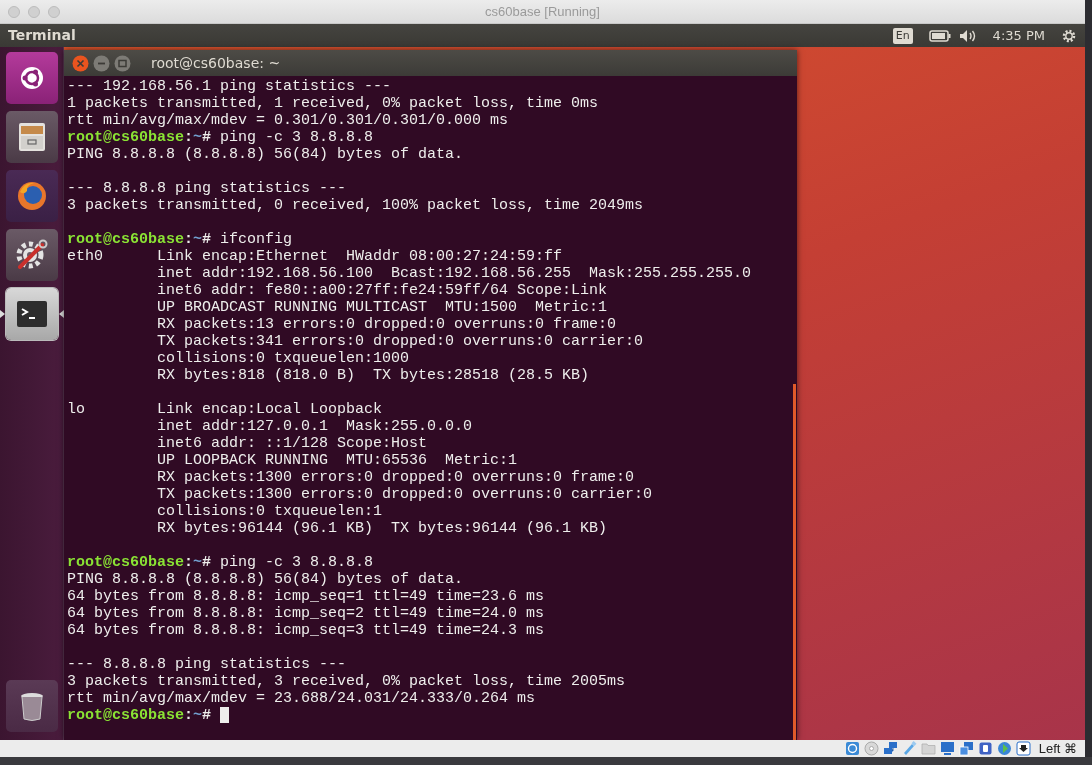 Image resolution: width=1092 pixels, height=765 pixels. What do you see at coordinates (80, 63) in the screenshot?
I see `close-button` at bounding box center [80, 63].